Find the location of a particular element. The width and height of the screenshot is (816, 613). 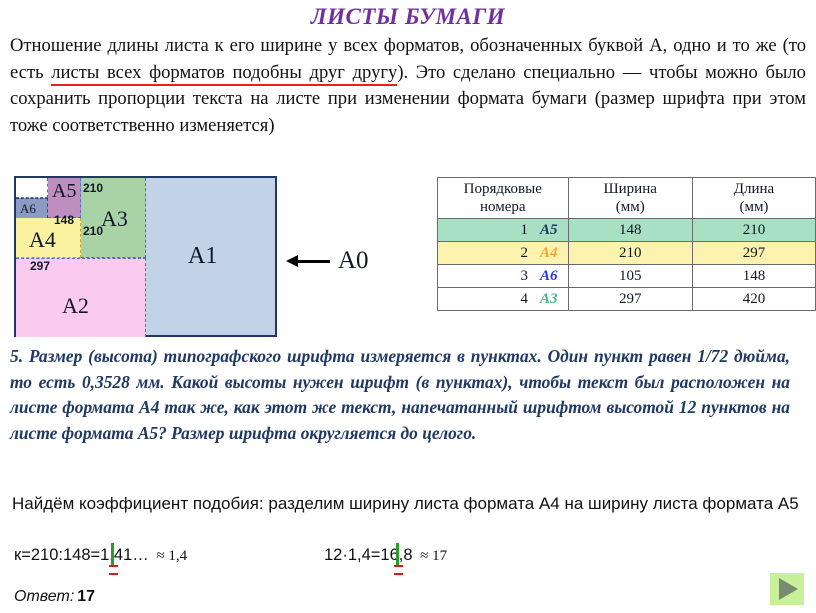

cell-width: 148 is located at coordinates (630, 230).